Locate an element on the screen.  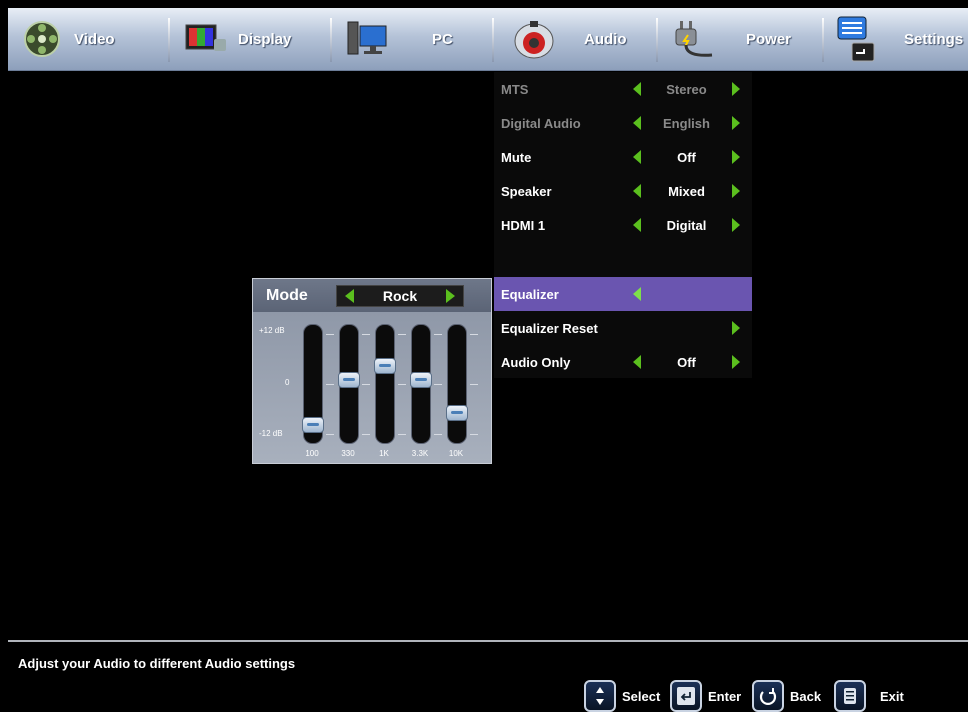
hint-label: Enter is located at coordinates (725, 696).